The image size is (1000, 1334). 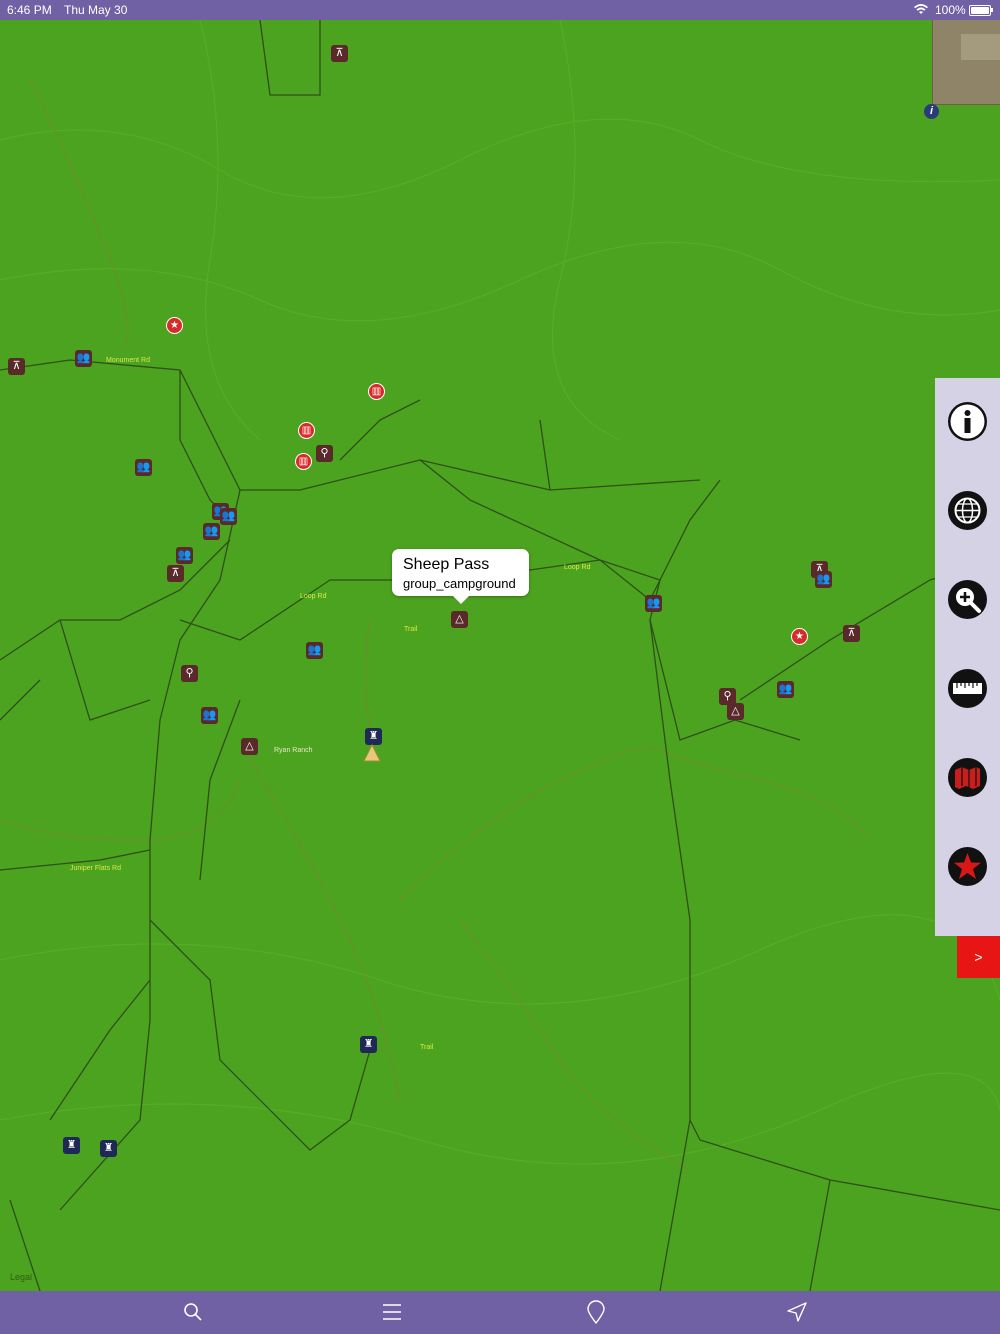 I want to click on location-callout: Sheep Pass group_campground, so click(x=460, y=576).